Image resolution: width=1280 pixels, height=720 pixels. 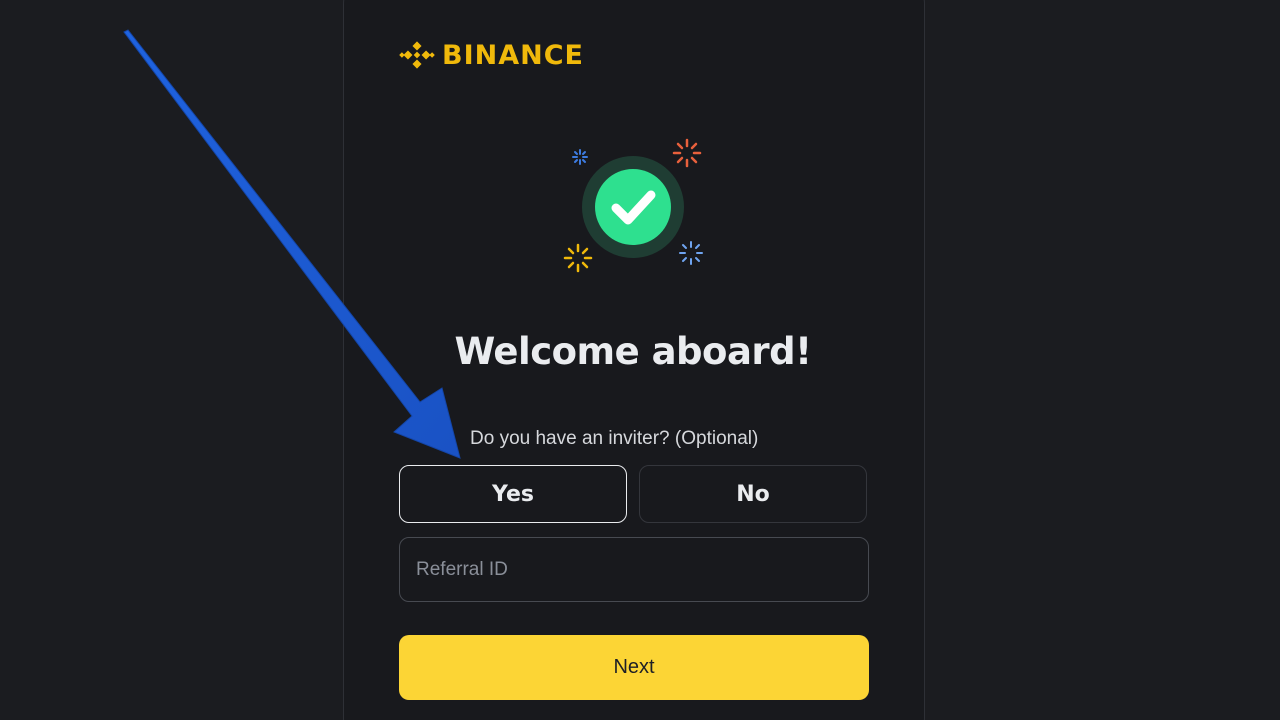 What do you see at coordinates (753, 494) in the screenshot?
I see `no-button: No` at bounding box center [753, 494].